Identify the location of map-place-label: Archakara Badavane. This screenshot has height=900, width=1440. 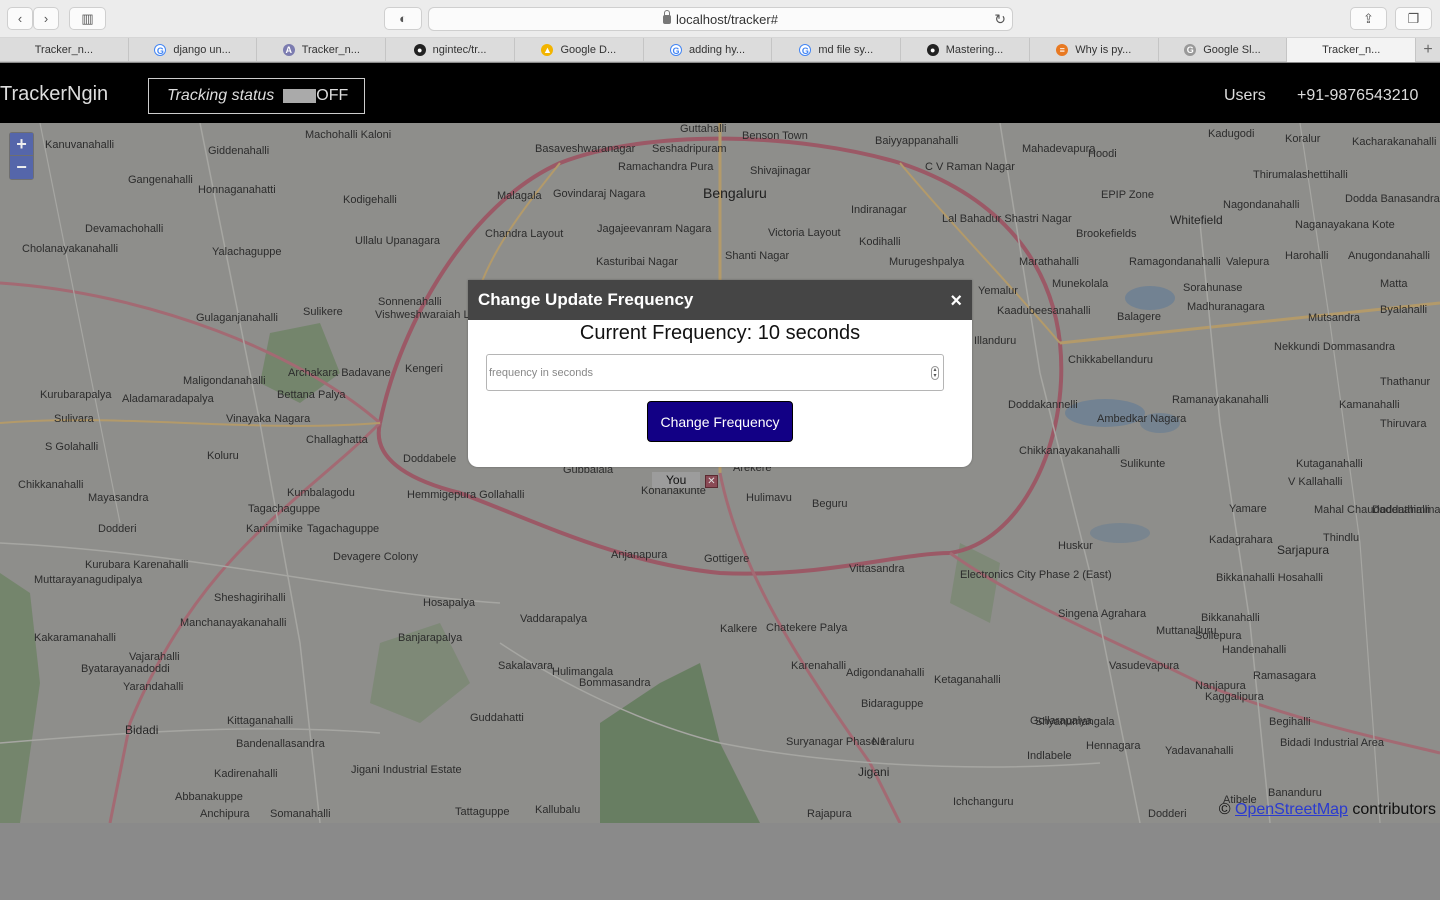
(339, 373).